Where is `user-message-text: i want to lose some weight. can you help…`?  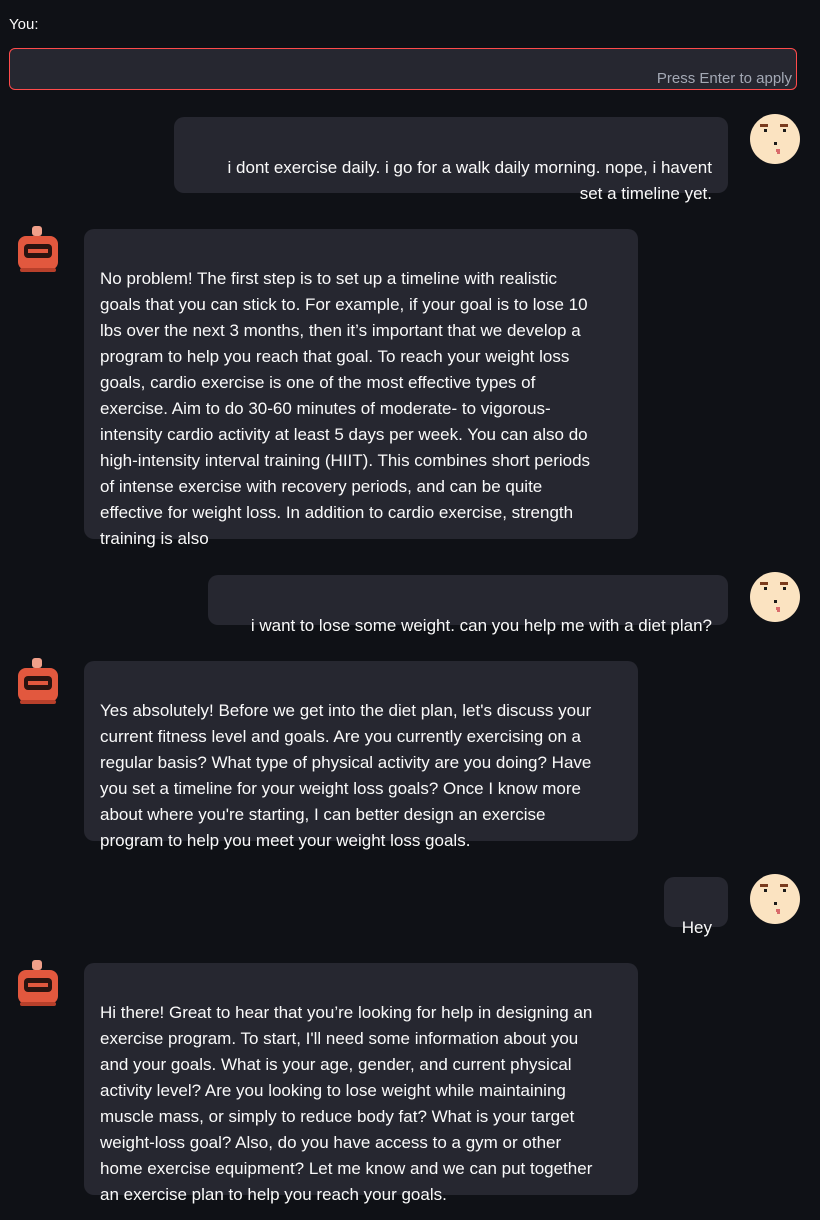
user-message-text: i want to lose some weight. can you help… is located at coordinates (481, 625).